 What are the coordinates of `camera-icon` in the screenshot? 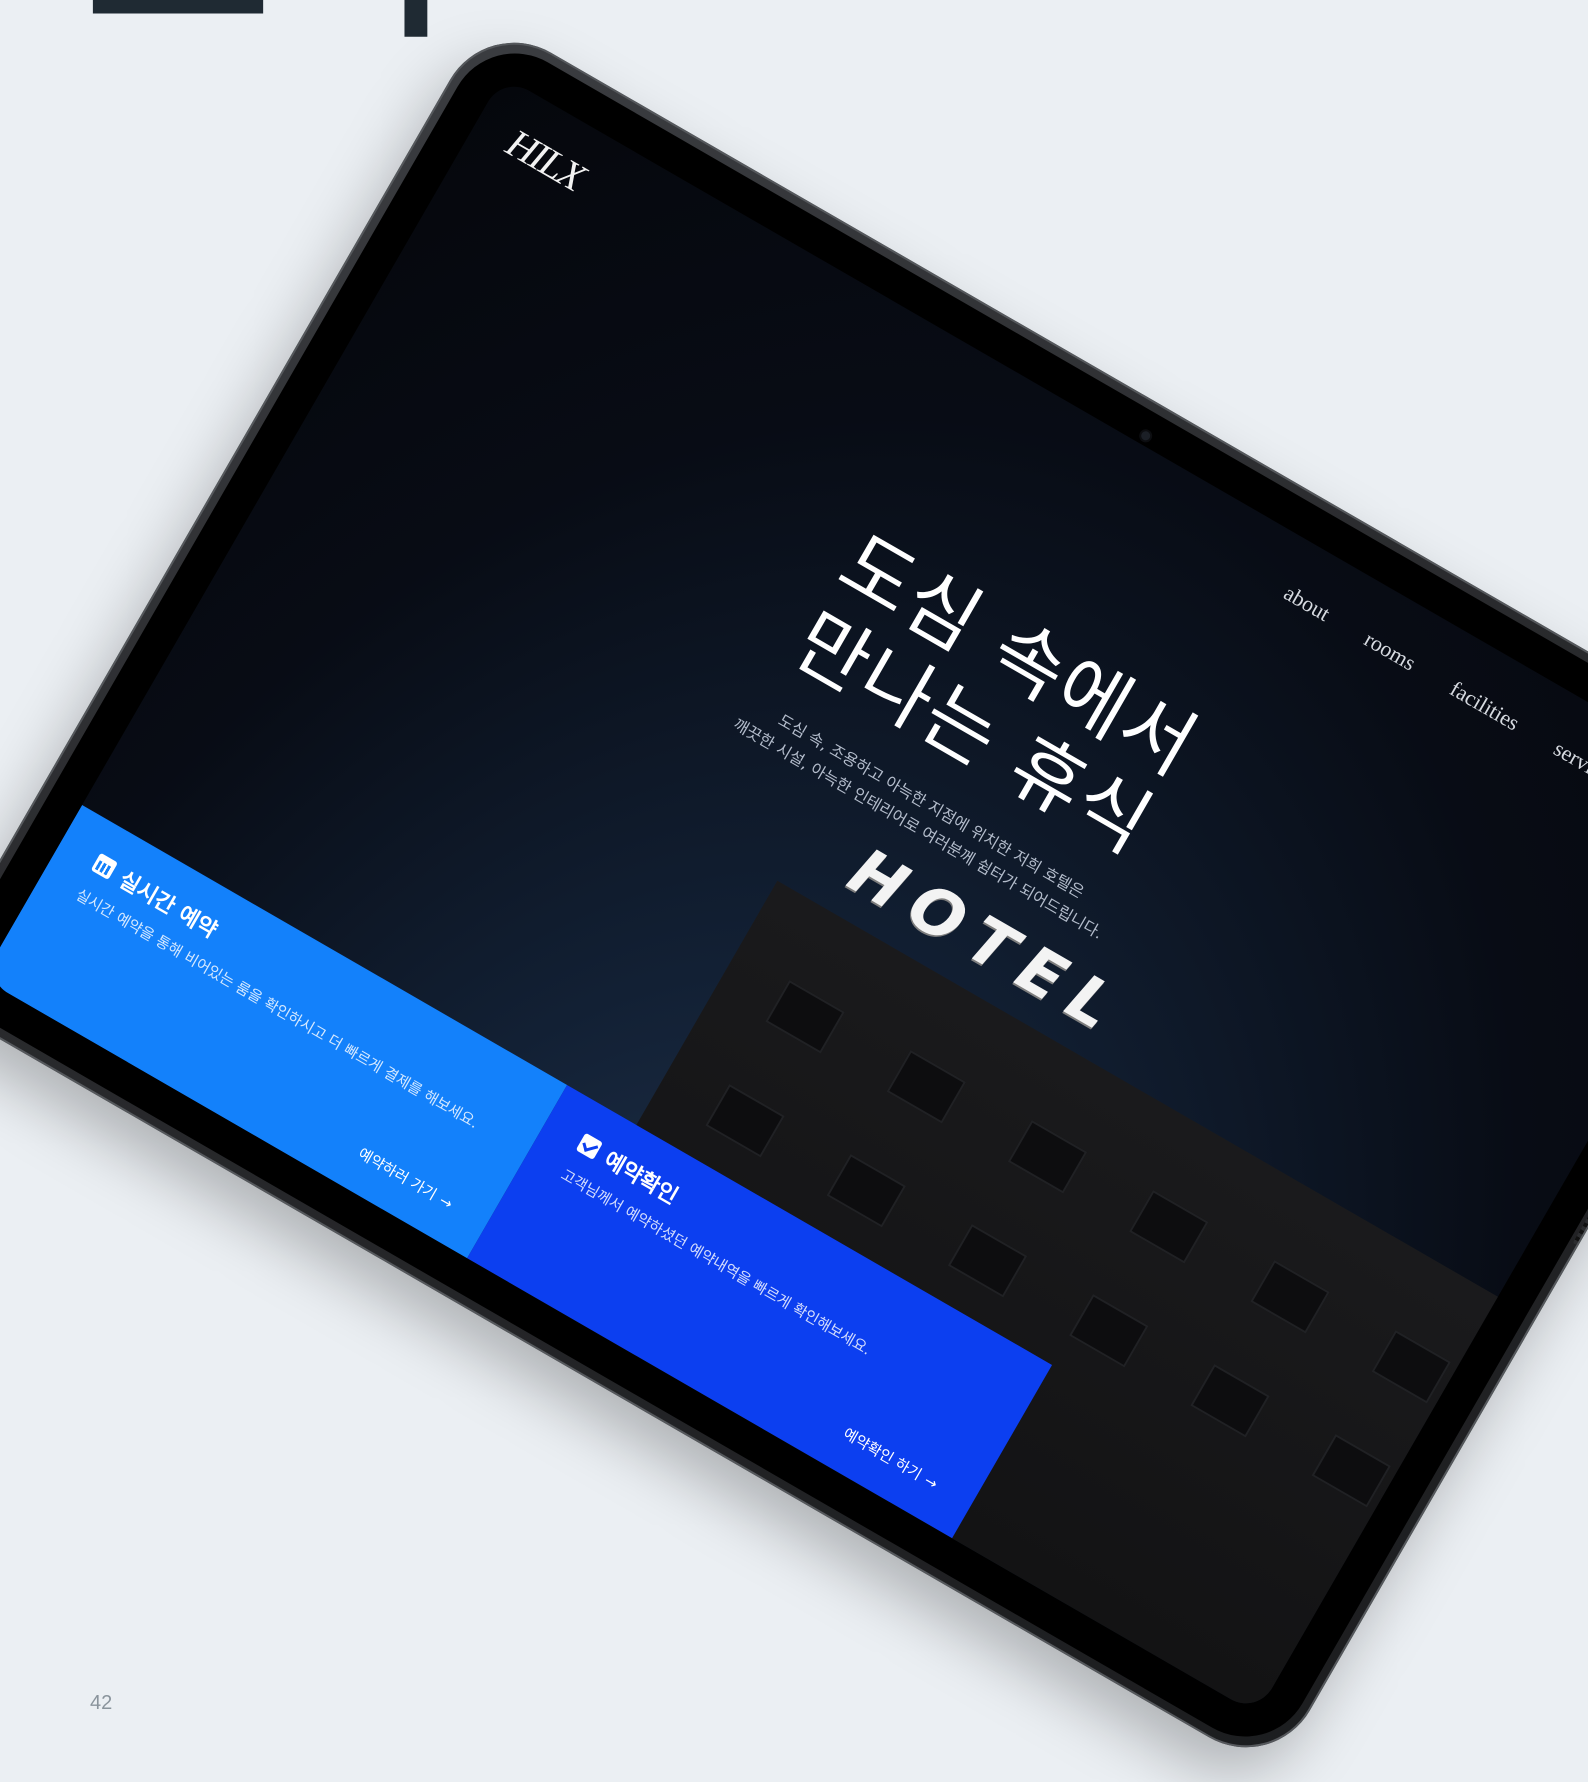 It's located at (1145, 435).